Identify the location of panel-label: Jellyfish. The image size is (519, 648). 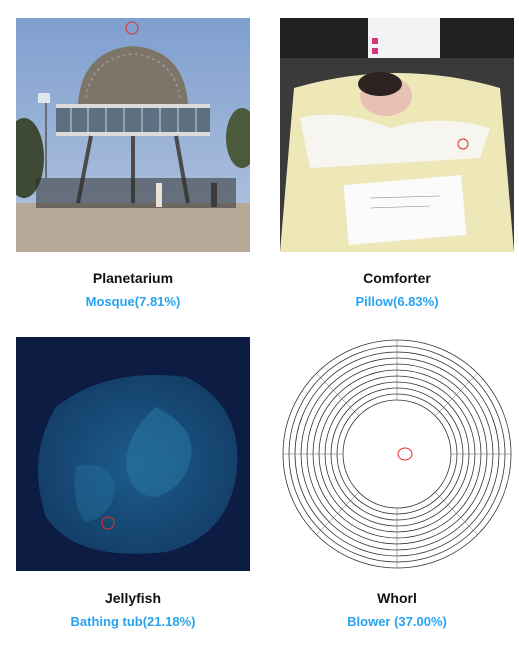
(133, 598).